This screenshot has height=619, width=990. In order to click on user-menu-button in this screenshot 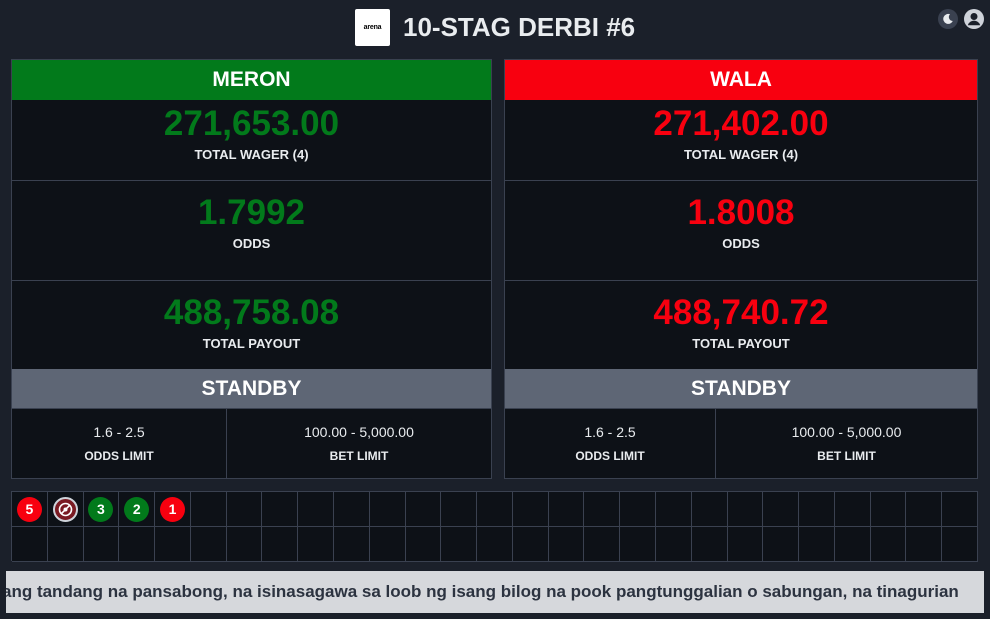, I will do `click(974, 19)`.